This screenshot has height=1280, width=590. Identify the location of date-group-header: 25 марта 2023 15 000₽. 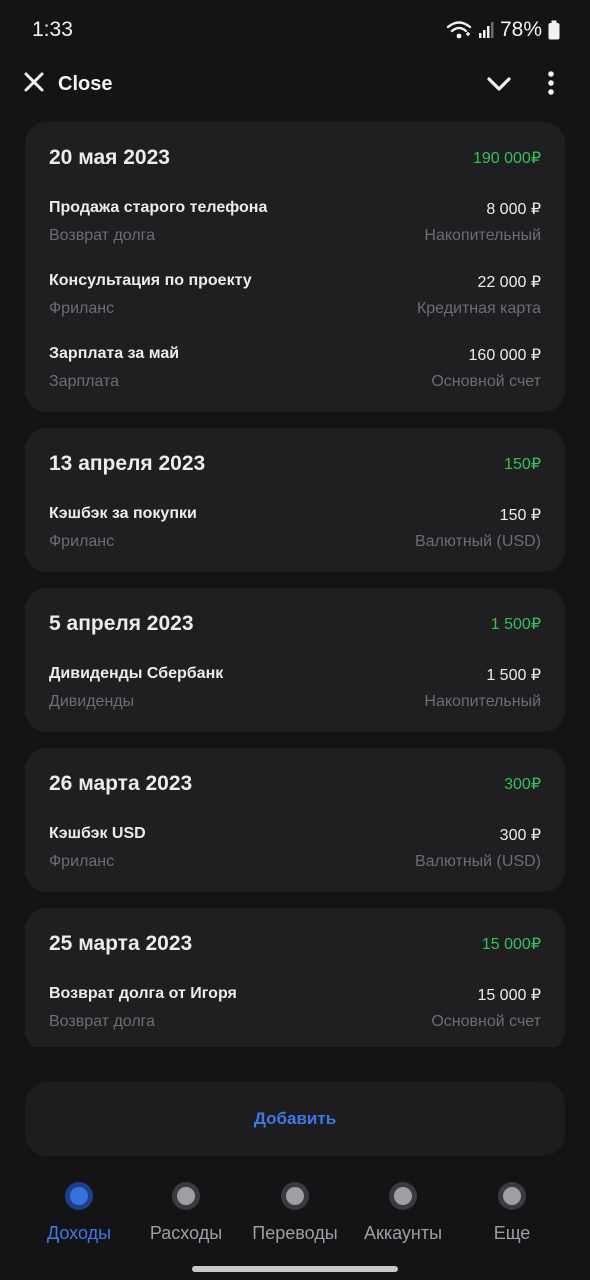
(295, 945).